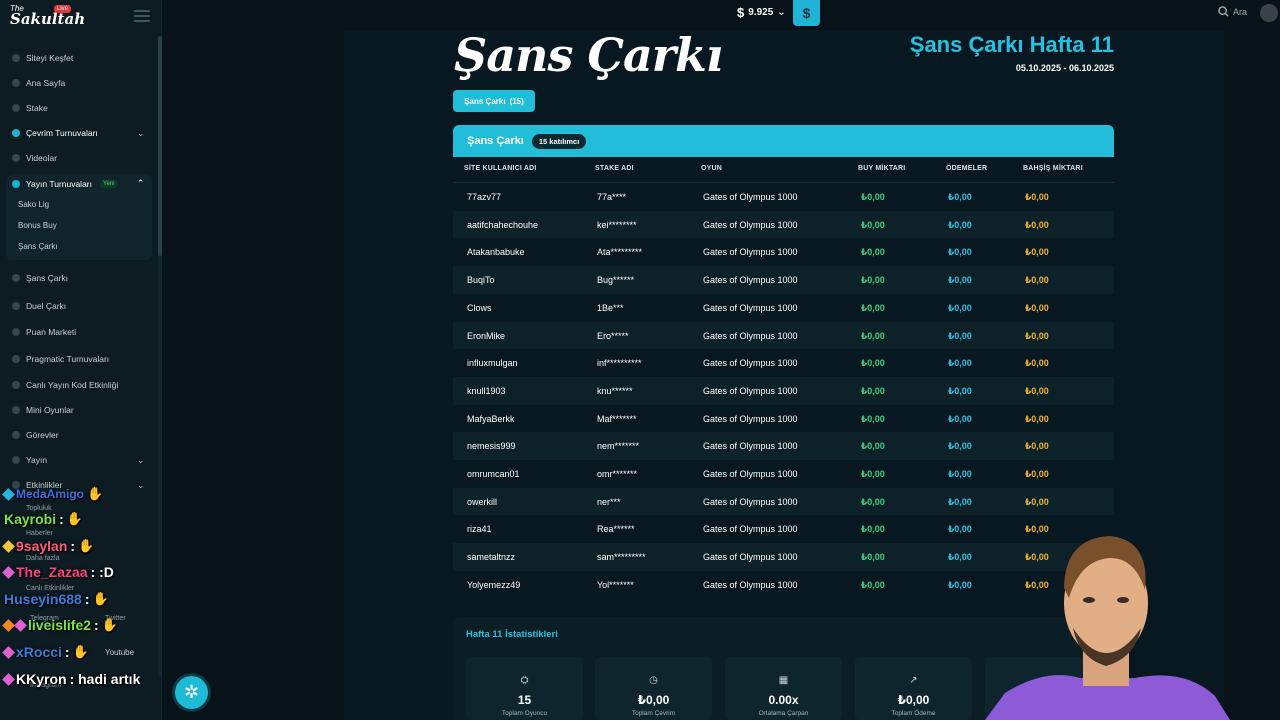  I want to click on tab-sans-carki: Şans Çarkı (15), so click(494, 101).